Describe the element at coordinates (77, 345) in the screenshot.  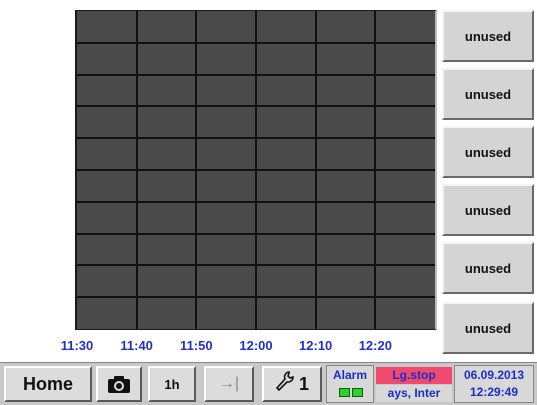
I see `time-tick-label: 11:30` at that location.